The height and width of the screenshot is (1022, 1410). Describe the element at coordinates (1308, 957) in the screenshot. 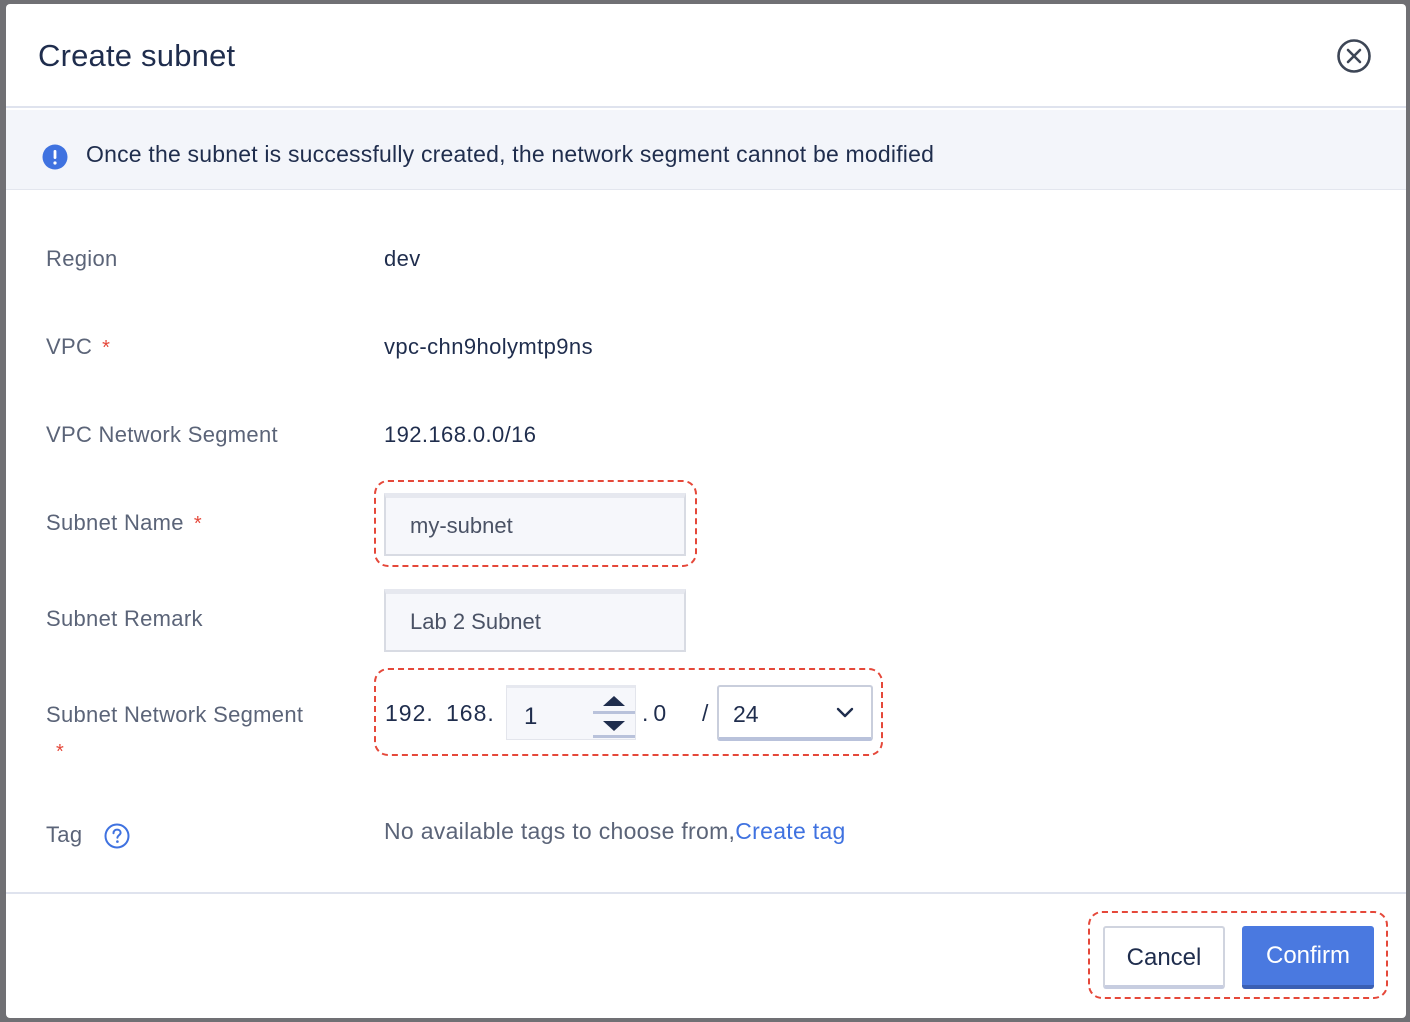

I see `confirm-button: Confirm` at that location.